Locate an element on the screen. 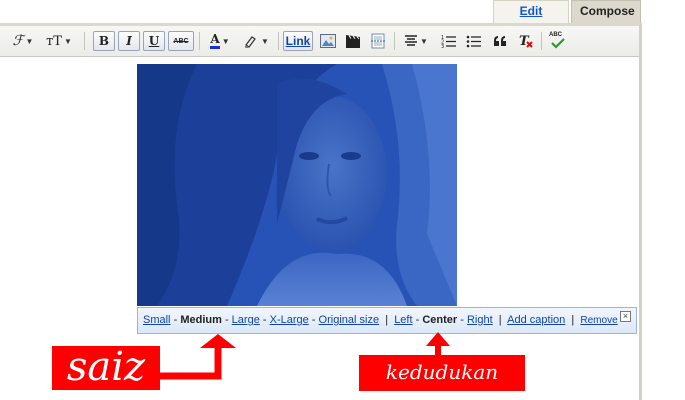  align-button: ▼ is located at coordinates (416, 41).